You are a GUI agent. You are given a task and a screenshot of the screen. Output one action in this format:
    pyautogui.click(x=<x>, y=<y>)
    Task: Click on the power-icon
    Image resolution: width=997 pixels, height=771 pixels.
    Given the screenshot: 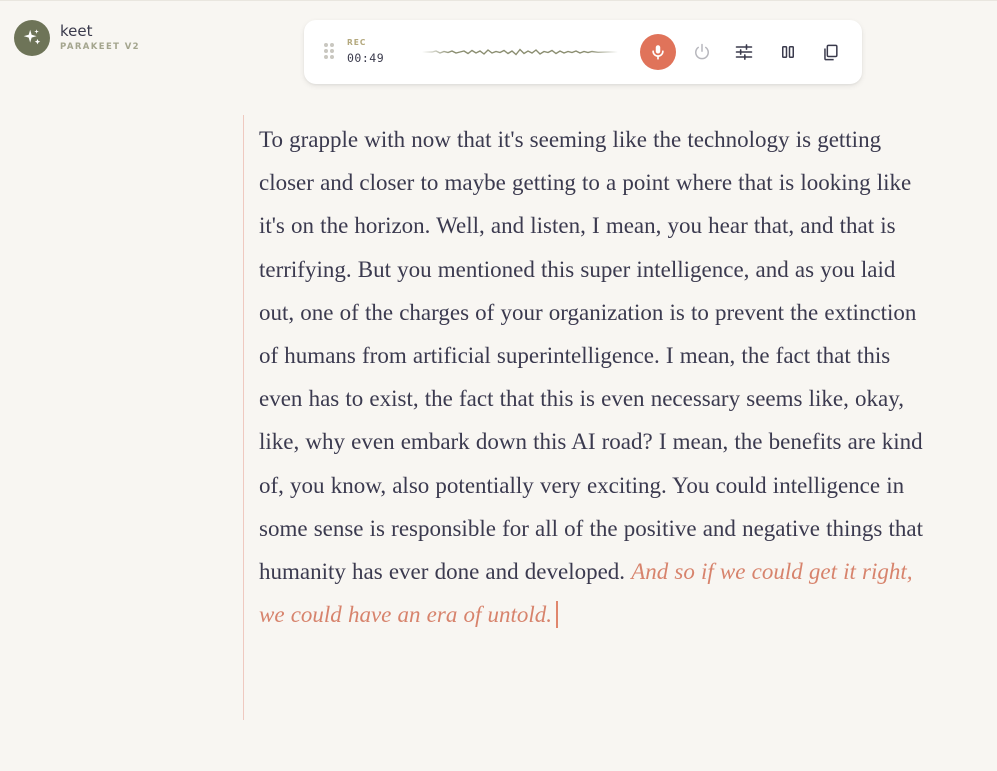 What is the action you would take?
    pyautogui.click(x=702, y=51)
    